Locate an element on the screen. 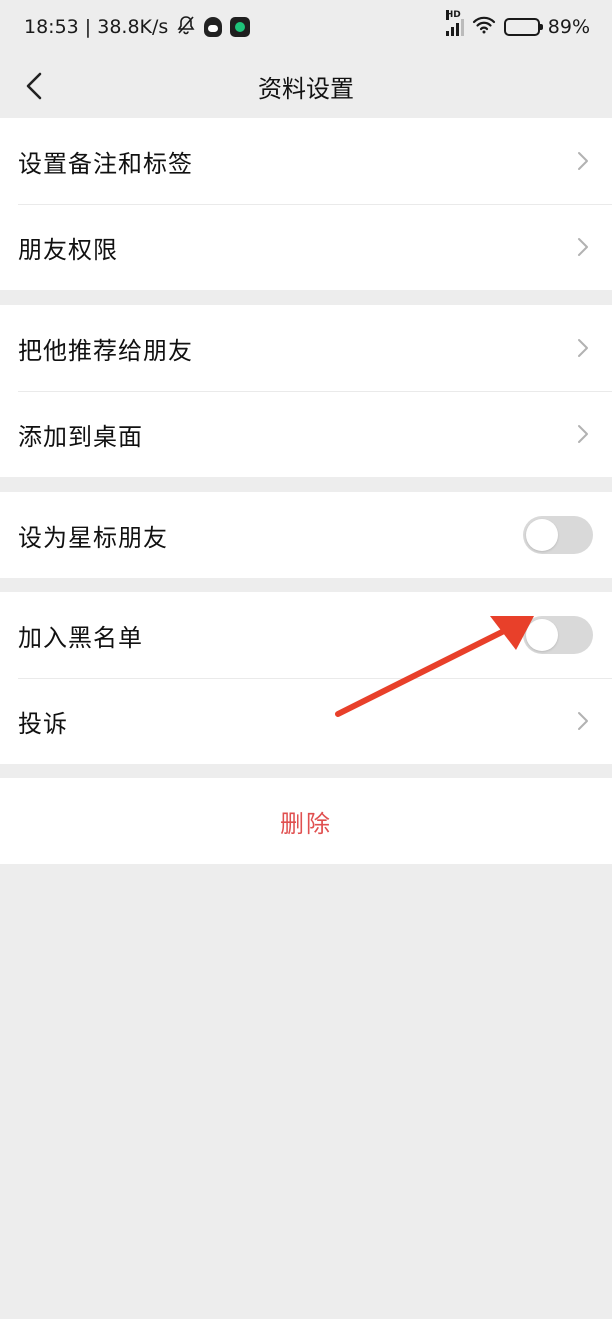  row-label: 加入黑名单 is located at coordinates (80, 637).